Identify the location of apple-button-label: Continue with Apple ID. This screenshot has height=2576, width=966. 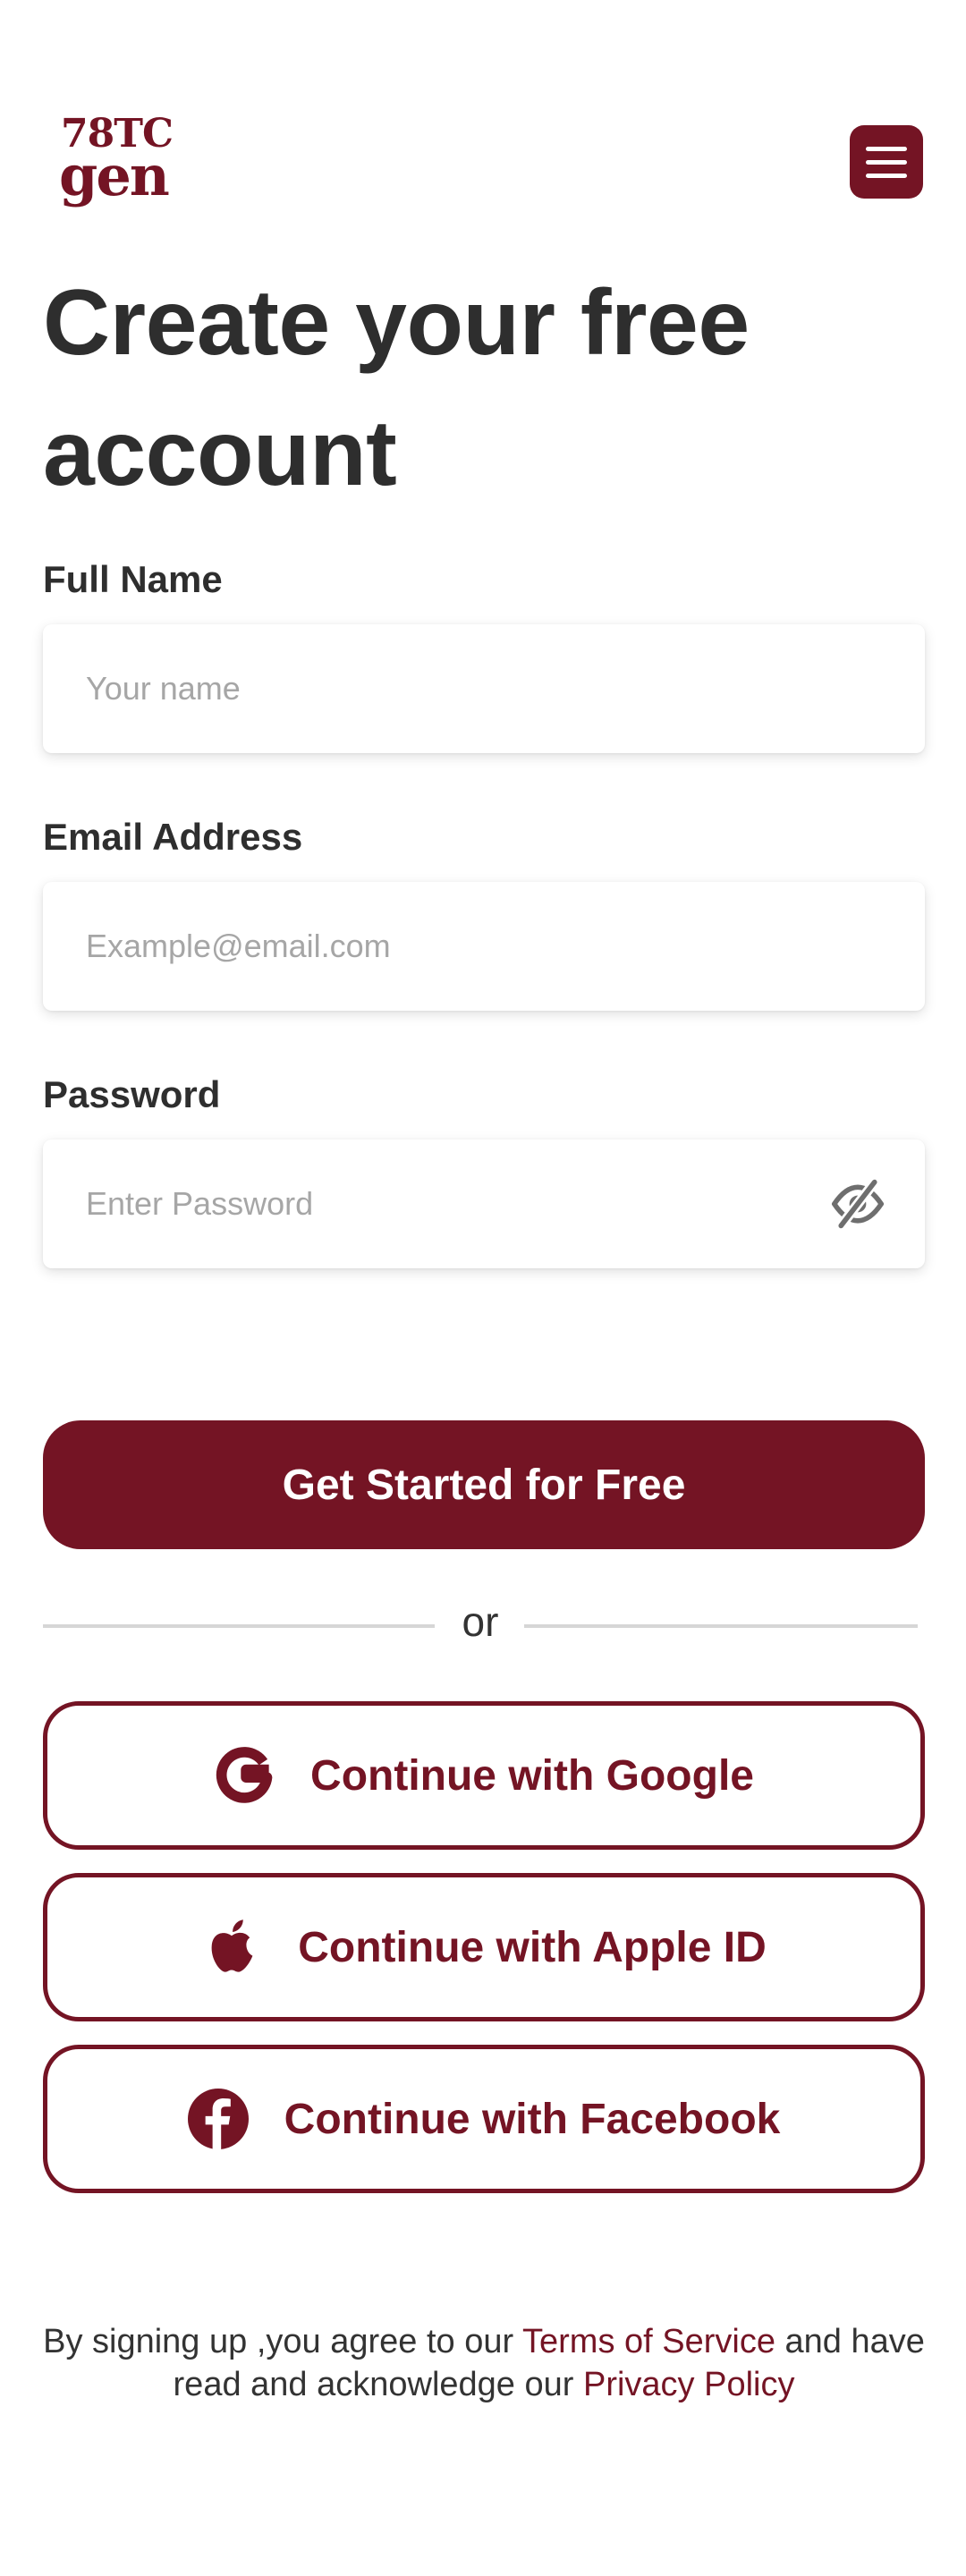
(532, 1947).